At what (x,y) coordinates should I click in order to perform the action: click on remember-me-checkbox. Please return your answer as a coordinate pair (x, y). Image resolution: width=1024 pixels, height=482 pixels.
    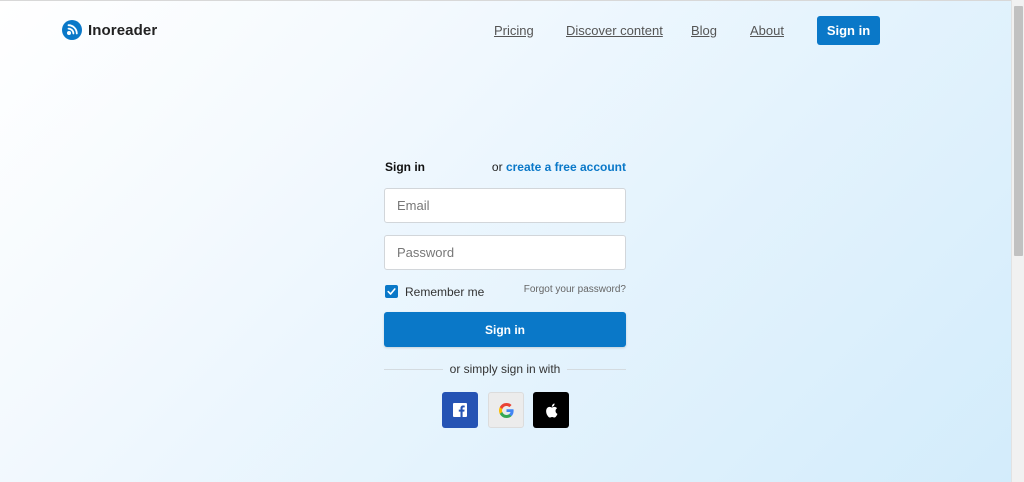
    Looking at the image, I should click on (391, 291).